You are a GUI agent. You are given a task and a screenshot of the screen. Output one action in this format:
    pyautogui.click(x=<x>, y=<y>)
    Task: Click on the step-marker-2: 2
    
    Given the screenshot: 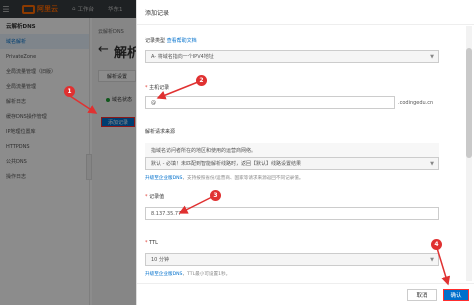 What is the action you would take?
    pyautogui.click(x=201, y=80)
    